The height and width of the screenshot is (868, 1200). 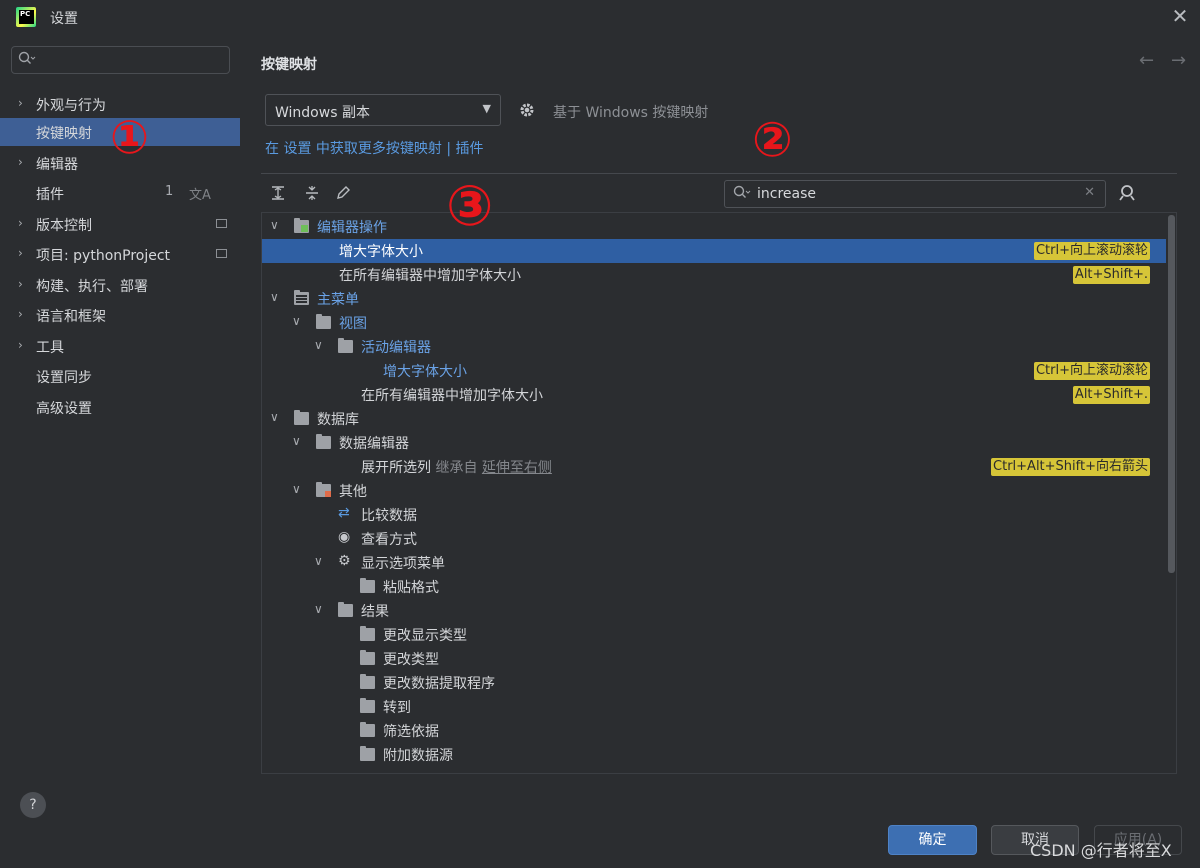 What do you see at coordinates (714, 227) in the screenshot?
I see `tree-row-editor-actions: ∨ 编辑器操作` at bounding box center [714, 227].